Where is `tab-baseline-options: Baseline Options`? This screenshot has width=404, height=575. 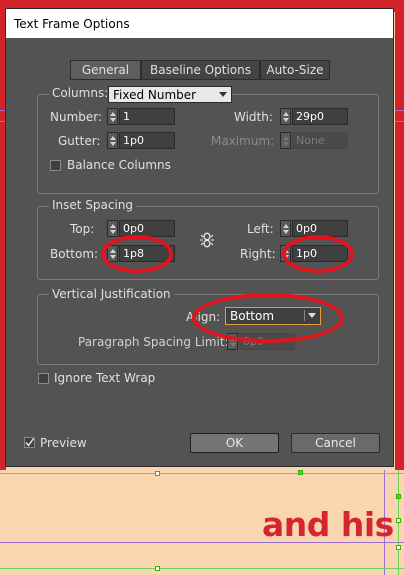 tab-baseline-options: Baseline Options is located at coordinates (200, 70).